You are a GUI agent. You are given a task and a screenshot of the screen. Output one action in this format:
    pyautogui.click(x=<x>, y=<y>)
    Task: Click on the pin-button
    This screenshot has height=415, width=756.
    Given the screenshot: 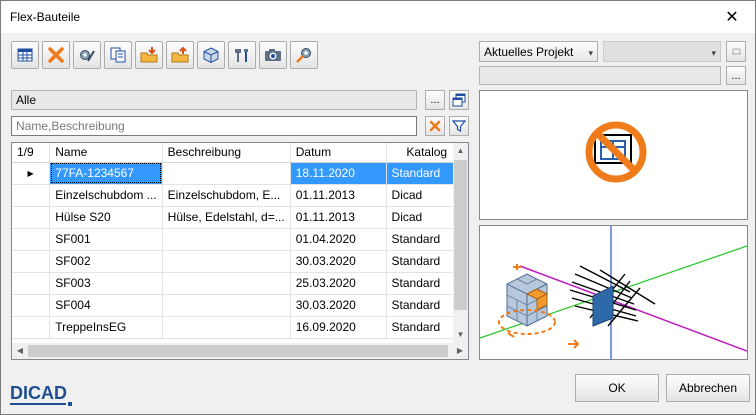 What is the action you would take?
    pyautogui.click(x=736, y=51)
    